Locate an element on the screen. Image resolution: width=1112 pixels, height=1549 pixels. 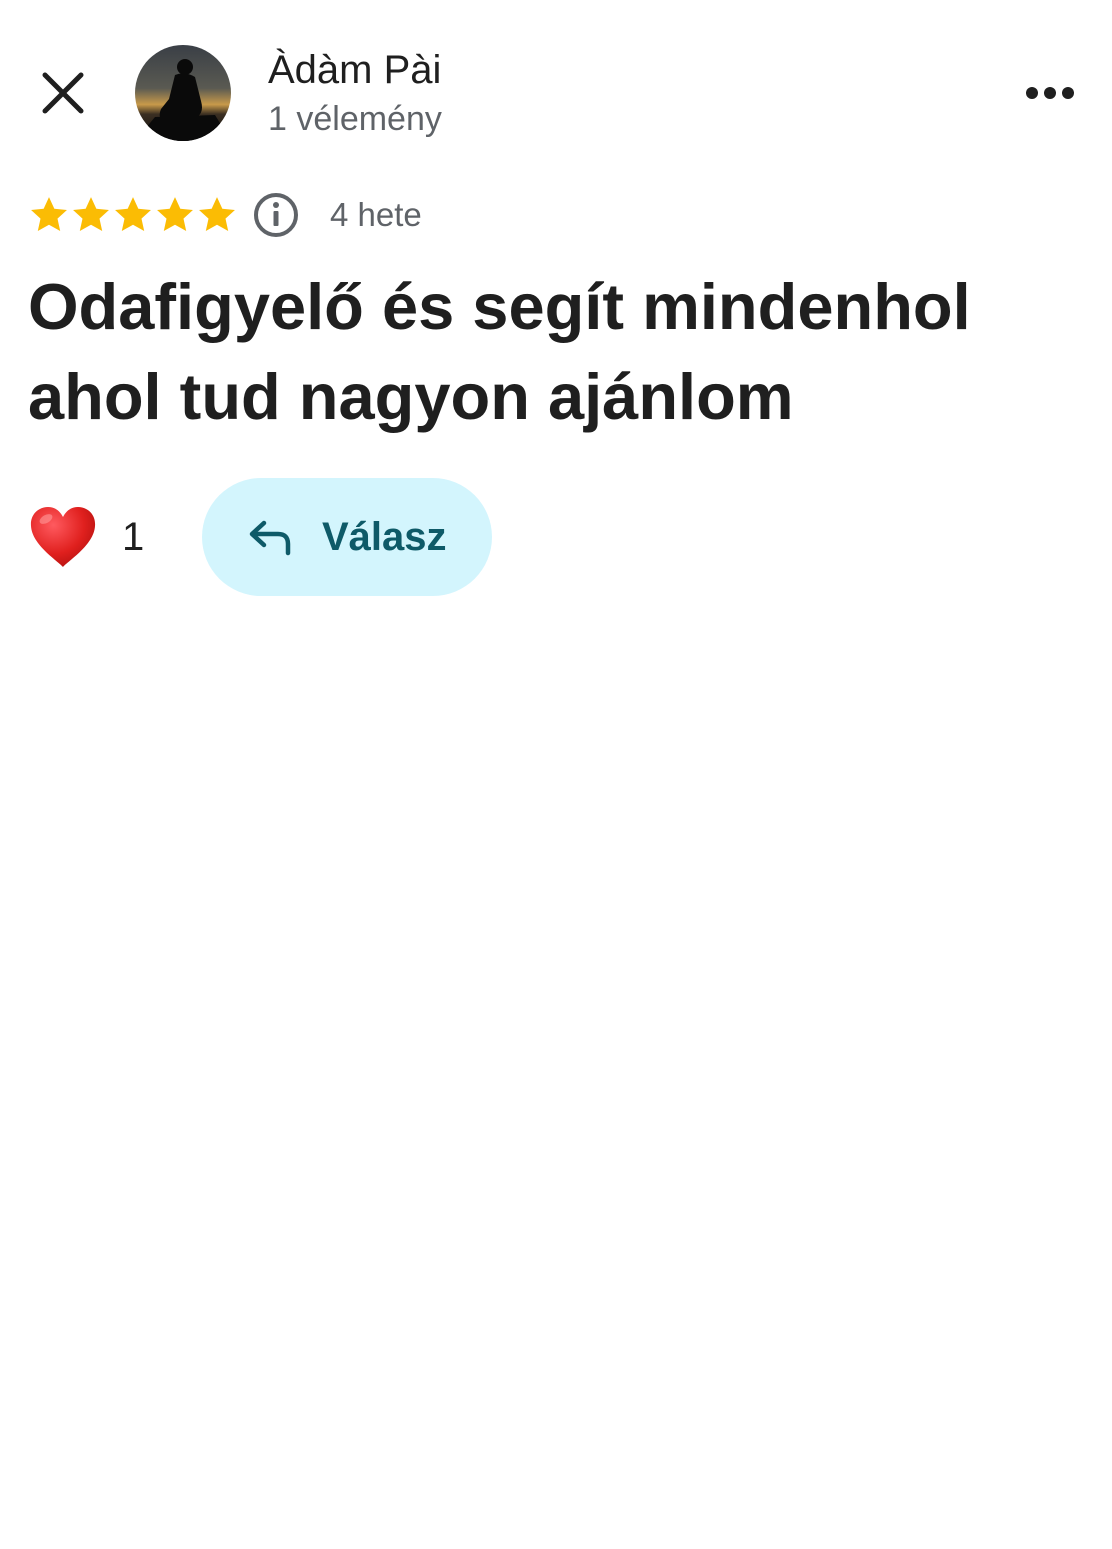
review-actions: 1 Válasz is located at coordinates (260, 537).